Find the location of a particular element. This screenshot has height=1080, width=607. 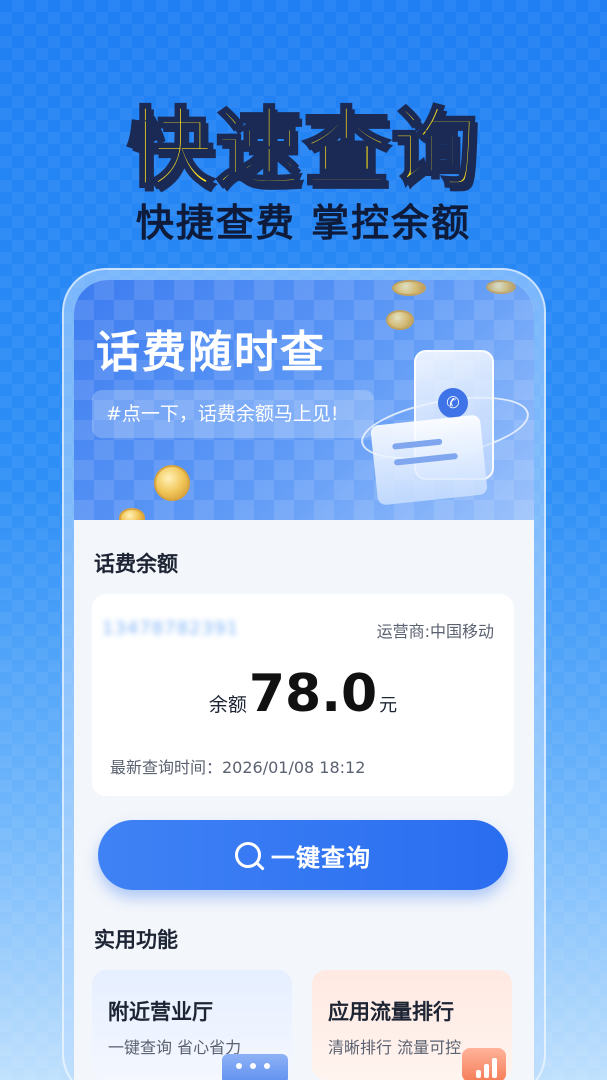

balance-row: 余额78.0 元 is located at coordinates (303, 694).